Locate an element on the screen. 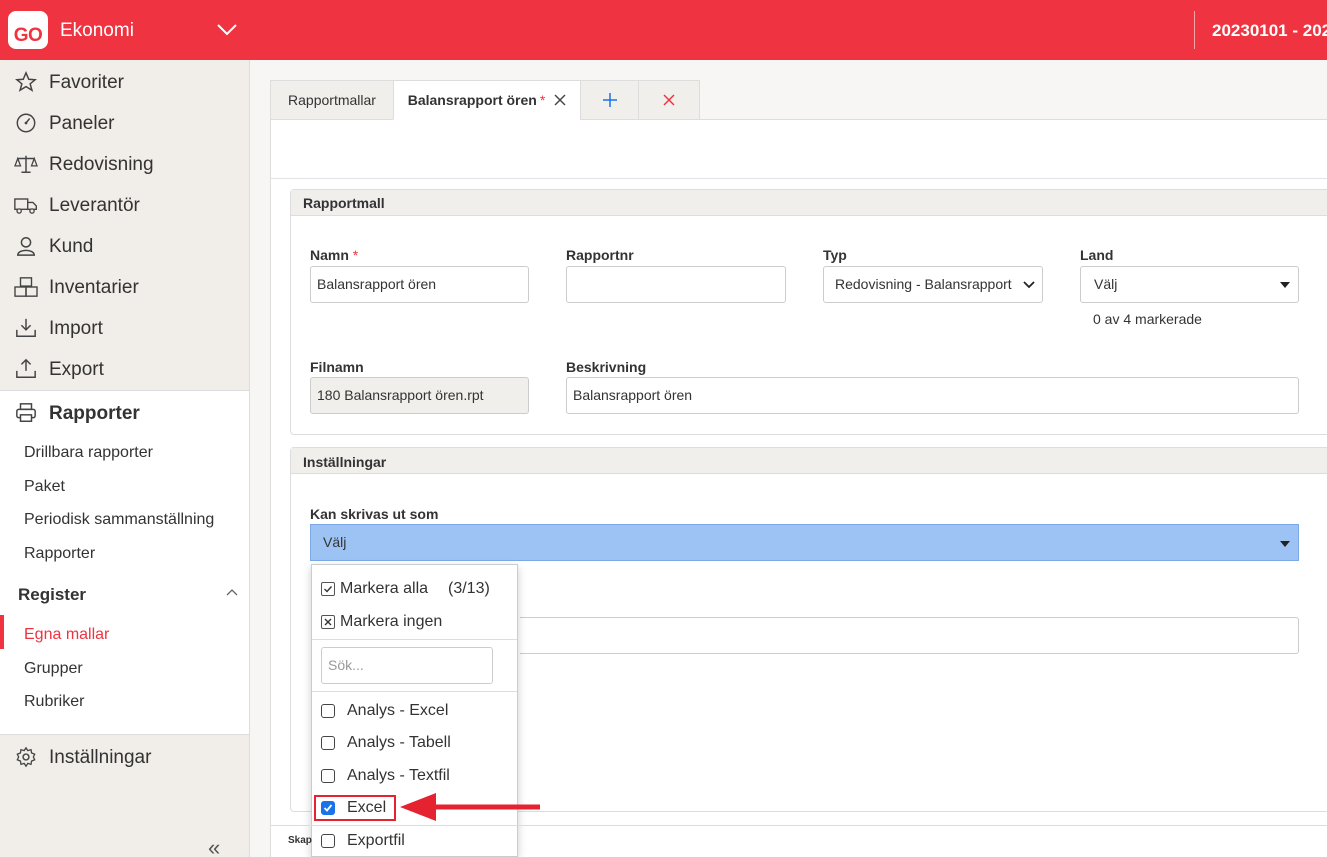  filnamn-field: 180 Balansrapport ören.rpt is located at coordinates (419, 395).